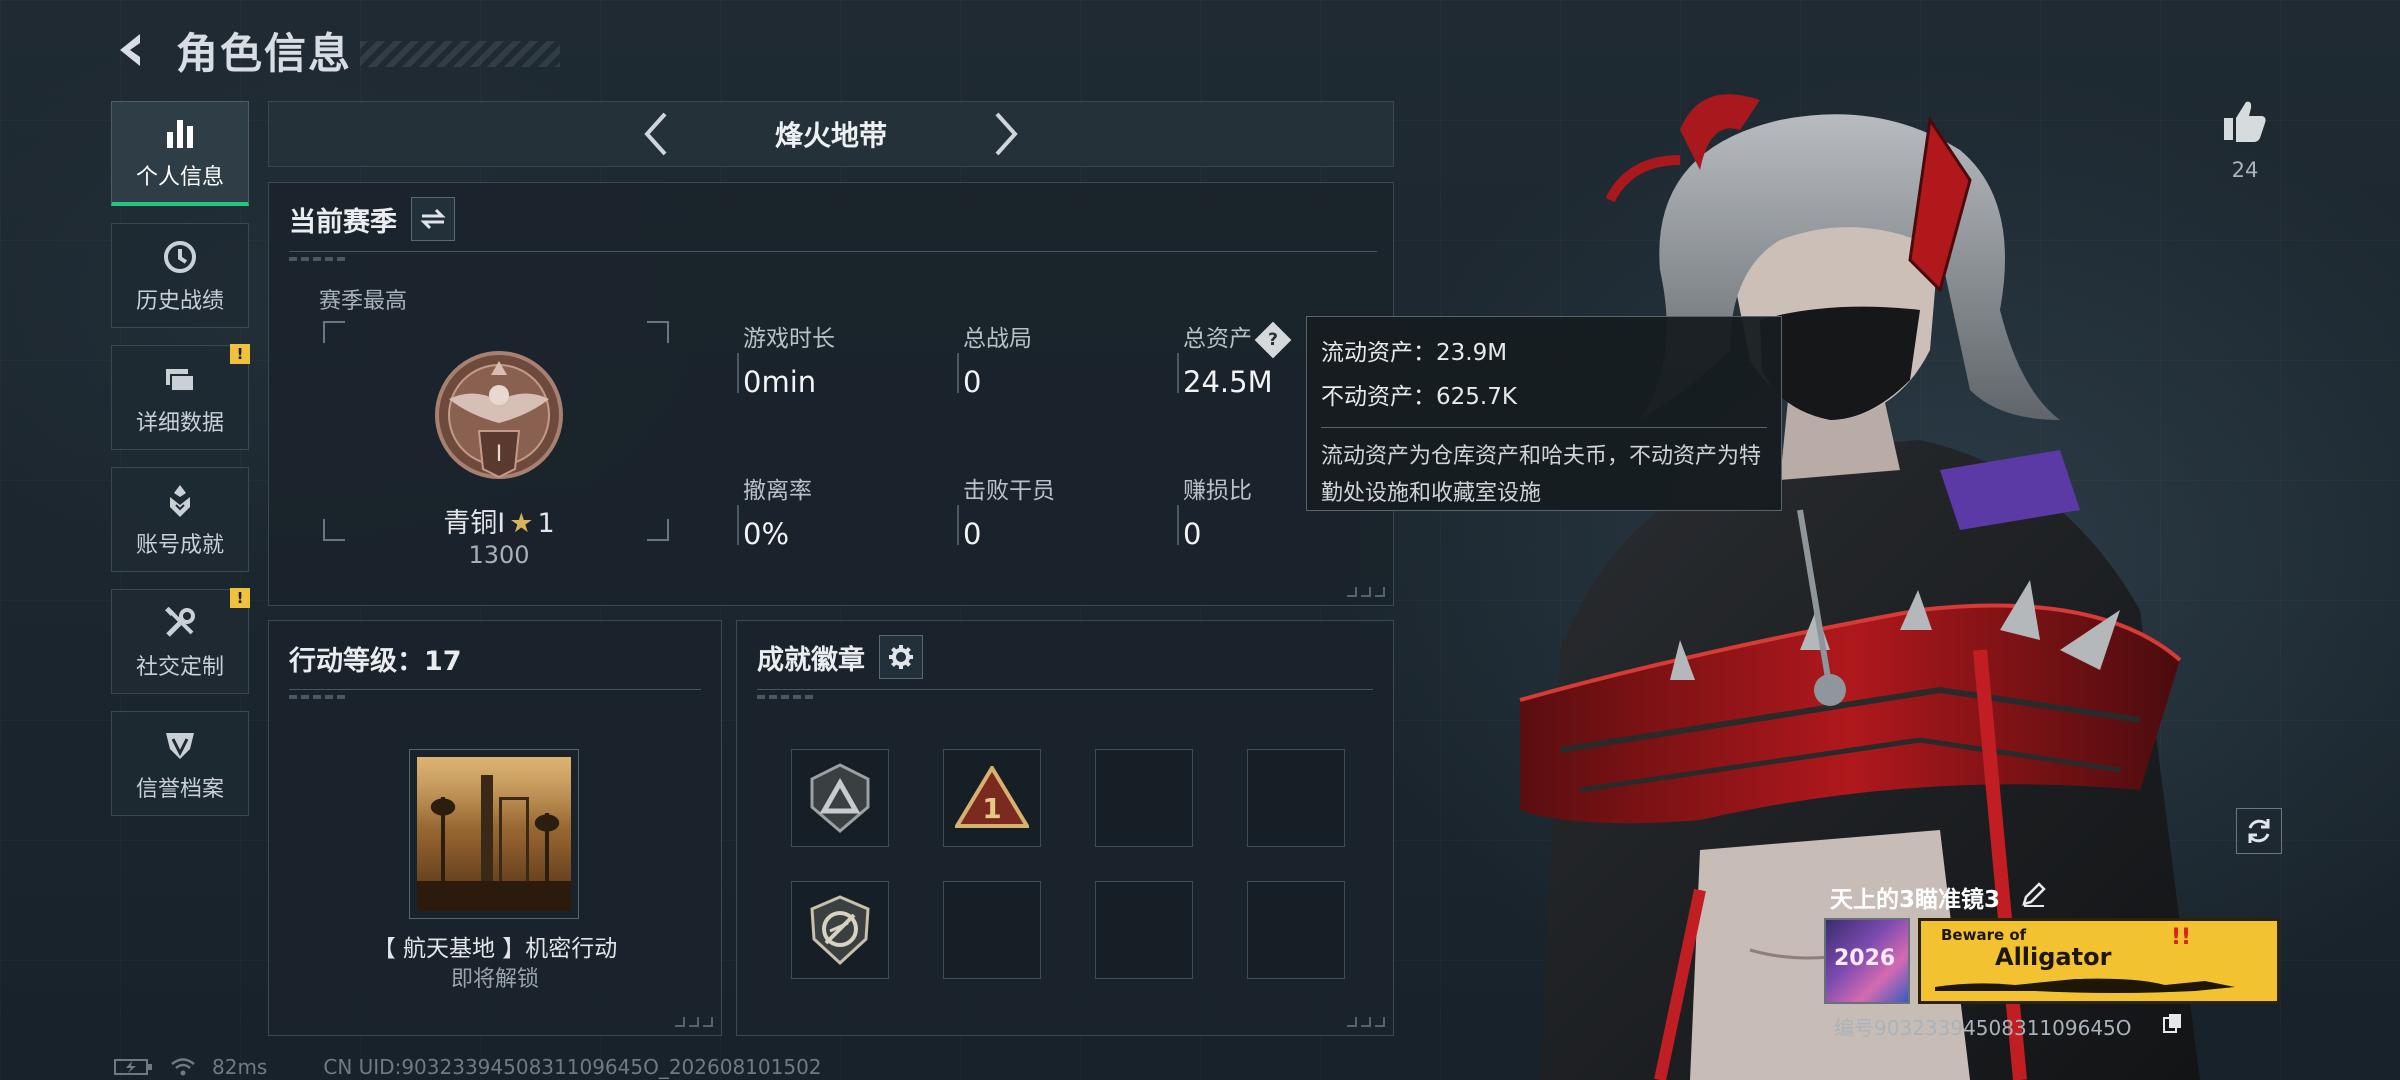  I want to click on battery-charging-icon, so click(133, 1067).